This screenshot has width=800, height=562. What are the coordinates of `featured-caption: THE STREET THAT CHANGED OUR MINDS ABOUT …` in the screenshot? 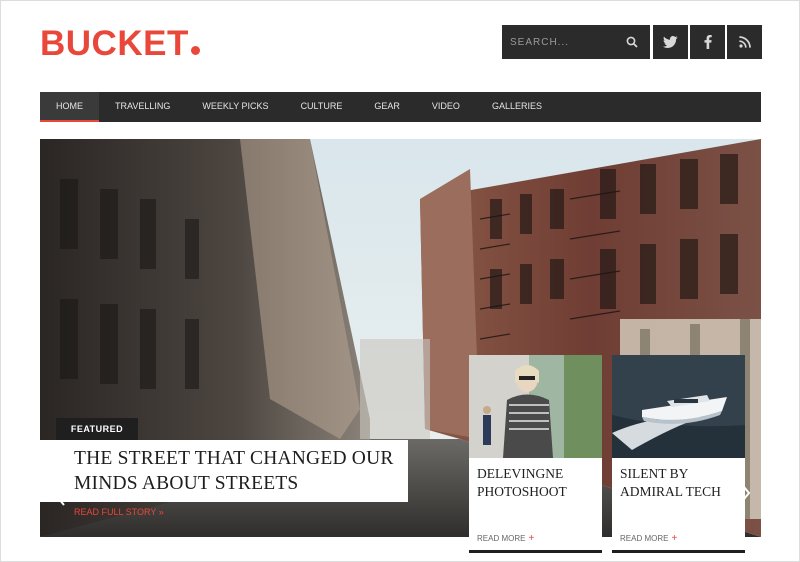 It's located at (224, 471).